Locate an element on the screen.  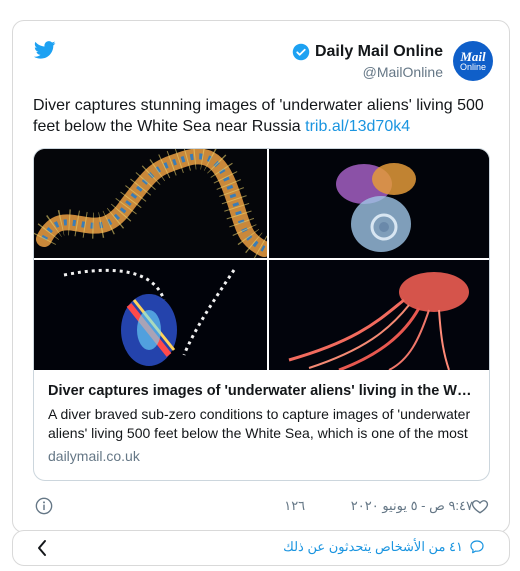
author-block: Daily Mail Online @MailOnline is located at coordinates (367, 61).